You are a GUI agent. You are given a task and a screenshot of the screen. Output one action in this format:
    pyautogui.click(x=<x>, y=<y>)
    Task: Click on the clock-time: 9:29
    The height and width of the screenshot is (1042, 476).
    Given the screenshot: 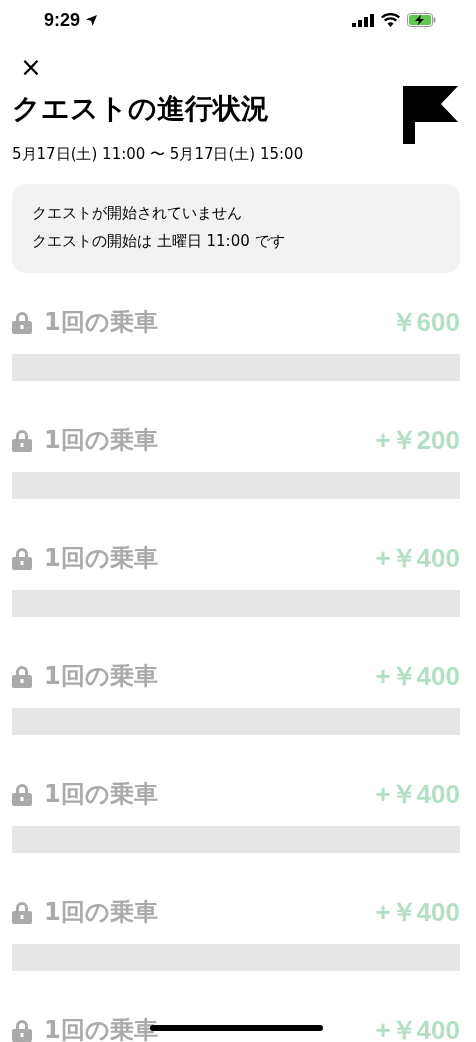 What is the action you would take?
    pyautogui.click(x=62, y=20)
    